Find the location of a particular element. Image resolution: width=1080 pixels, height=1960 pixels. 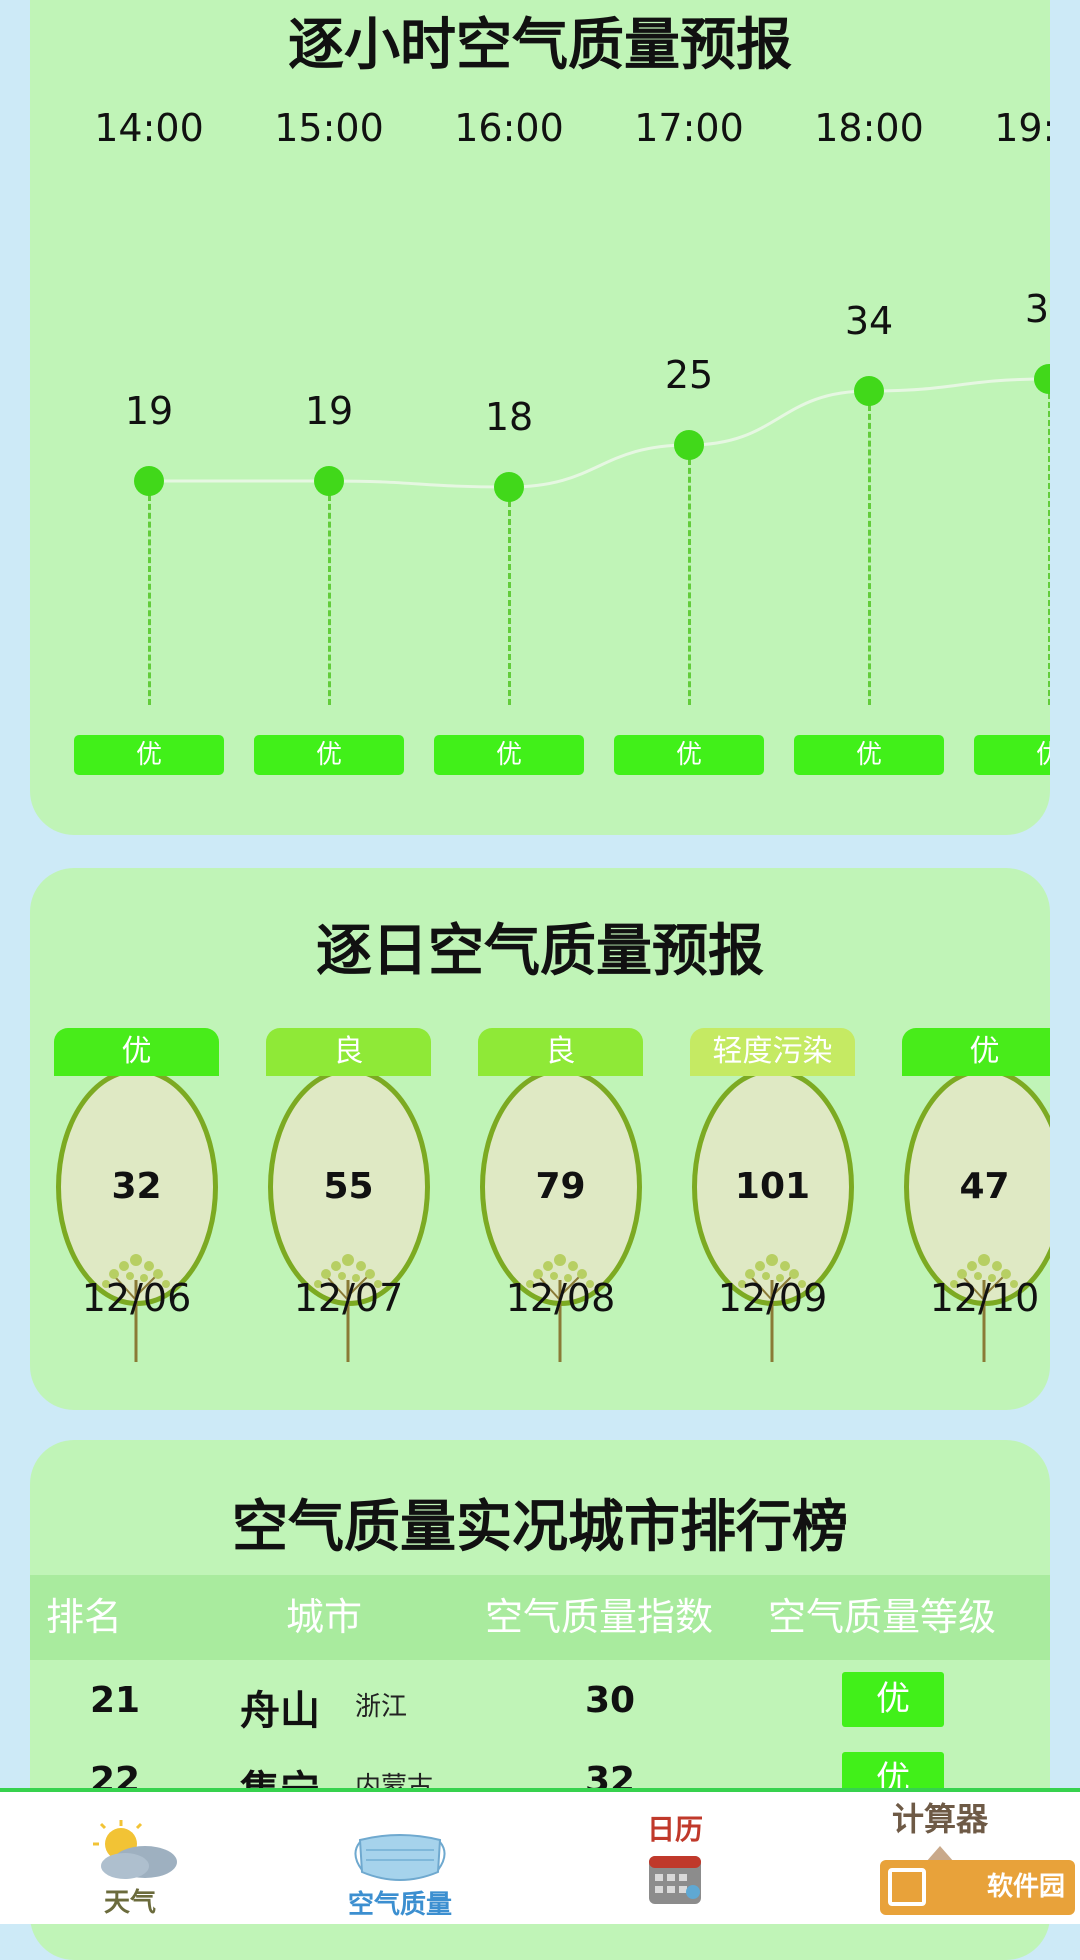

day-column: 优 32 12/06 is located at coordinates (136, 1139).